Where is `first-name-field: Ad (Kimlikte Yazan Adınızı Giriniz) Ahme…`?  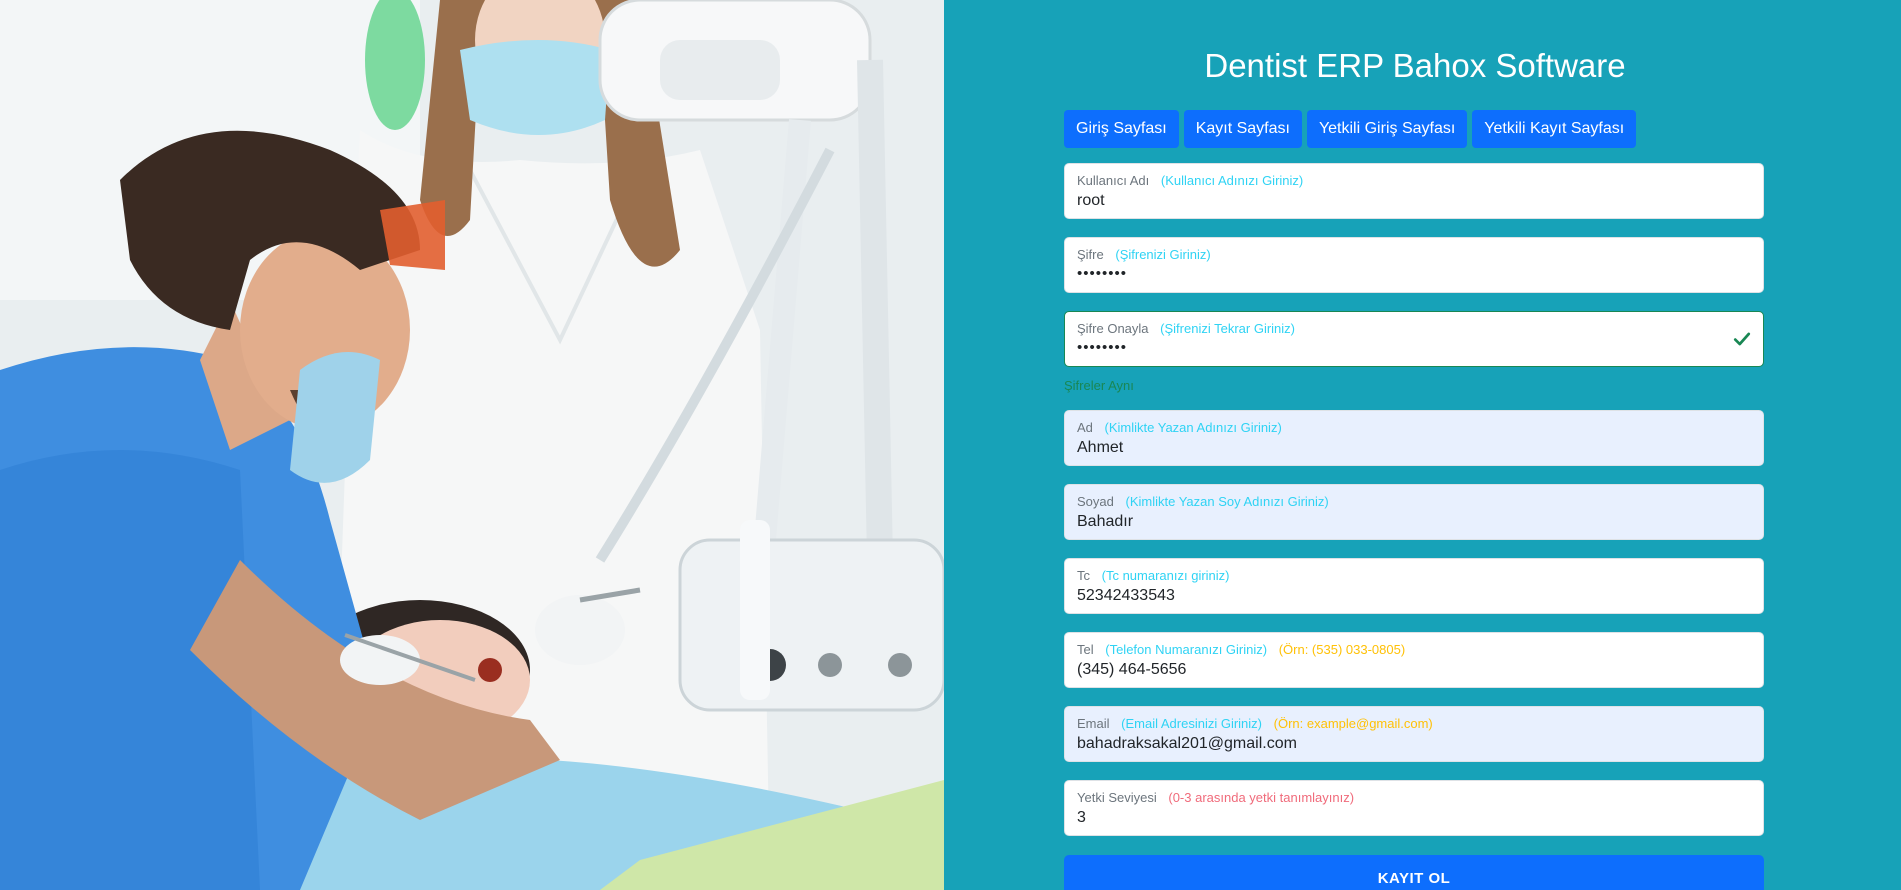 first-name-field: Ad (Kimlikte Yazan Adınızı Giriniz) Ahme… is located at coordinates (1414, 438).